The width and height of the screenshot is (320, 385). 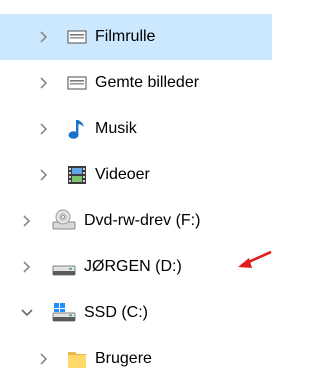 I want to click on tree-item-label: Videoer, so click(x=122, y=174).